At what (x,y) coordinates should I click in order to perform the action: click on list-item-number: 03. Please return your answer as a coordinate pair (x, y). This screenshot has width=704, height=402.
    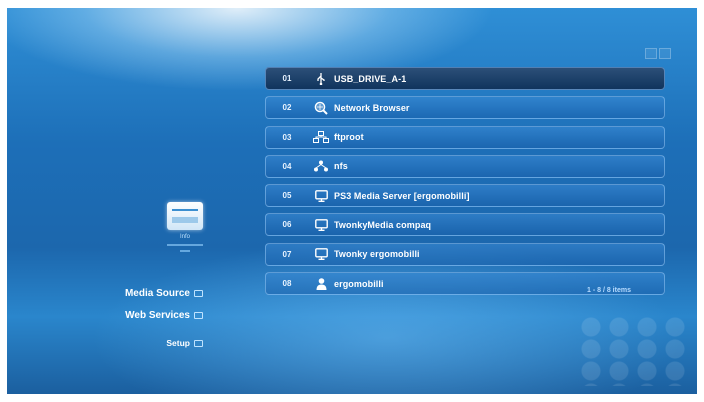
    Looking at the image, I should click on (287, 137).